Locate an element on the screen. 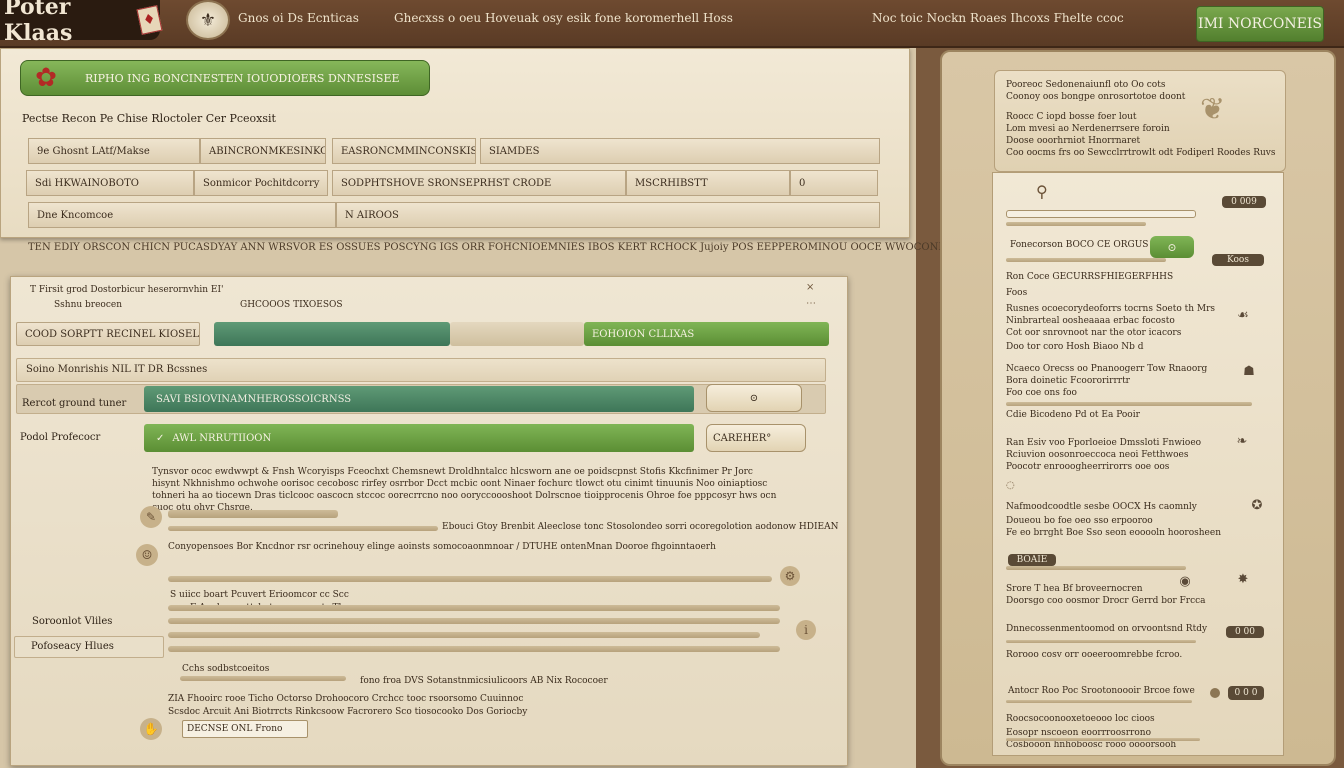  list-slider-a is located at coordinates (1101, 214).